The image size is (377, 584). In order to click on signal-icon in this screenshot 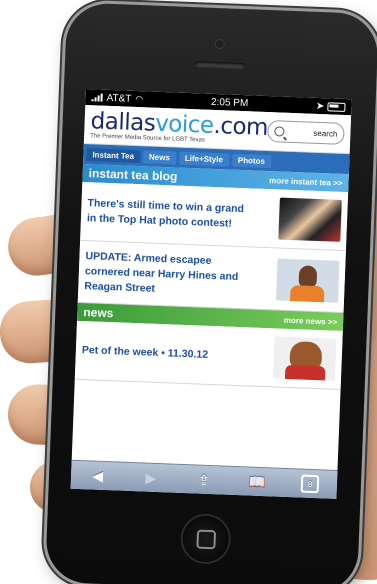, I will do `click(97, 97)`.